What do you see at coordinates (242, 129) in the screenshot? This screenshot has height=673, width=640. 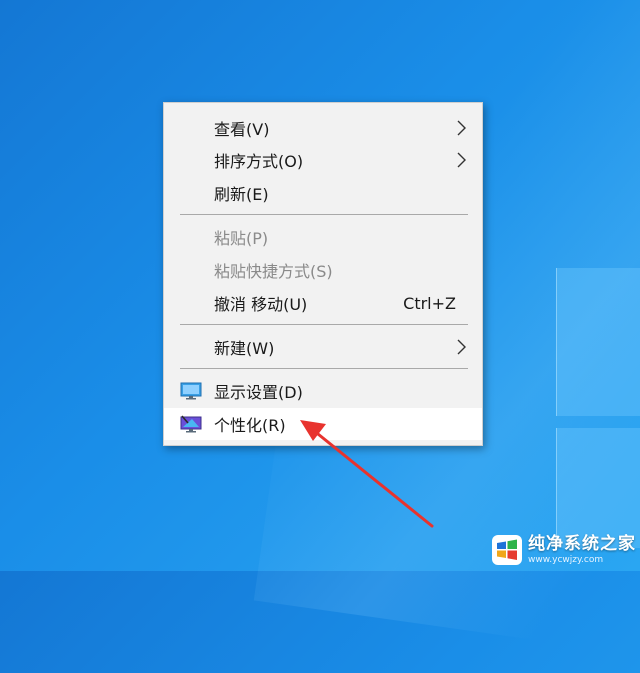 I see `menu-item-label: 查看(V)` at bounding box center [242, 129].